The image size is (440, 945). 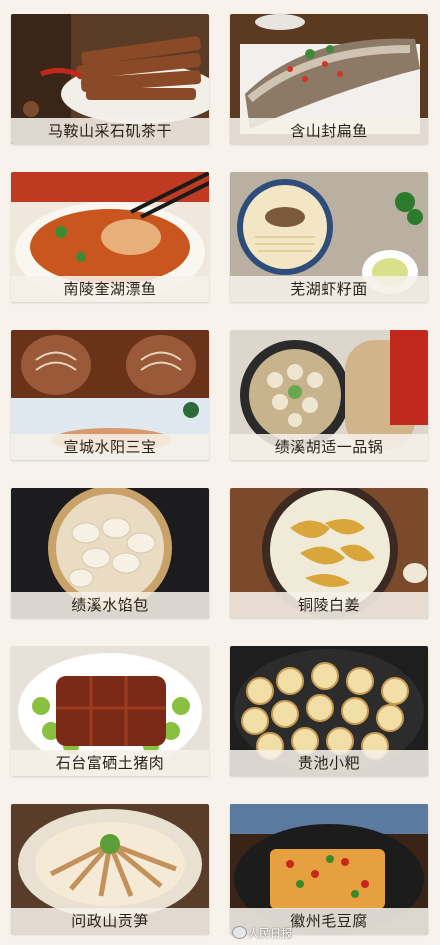 What do you see at coordinates (329, 605) in the screenshot?
I see `dish-label: 铜陵白姜` at bounding box center [329, 605].